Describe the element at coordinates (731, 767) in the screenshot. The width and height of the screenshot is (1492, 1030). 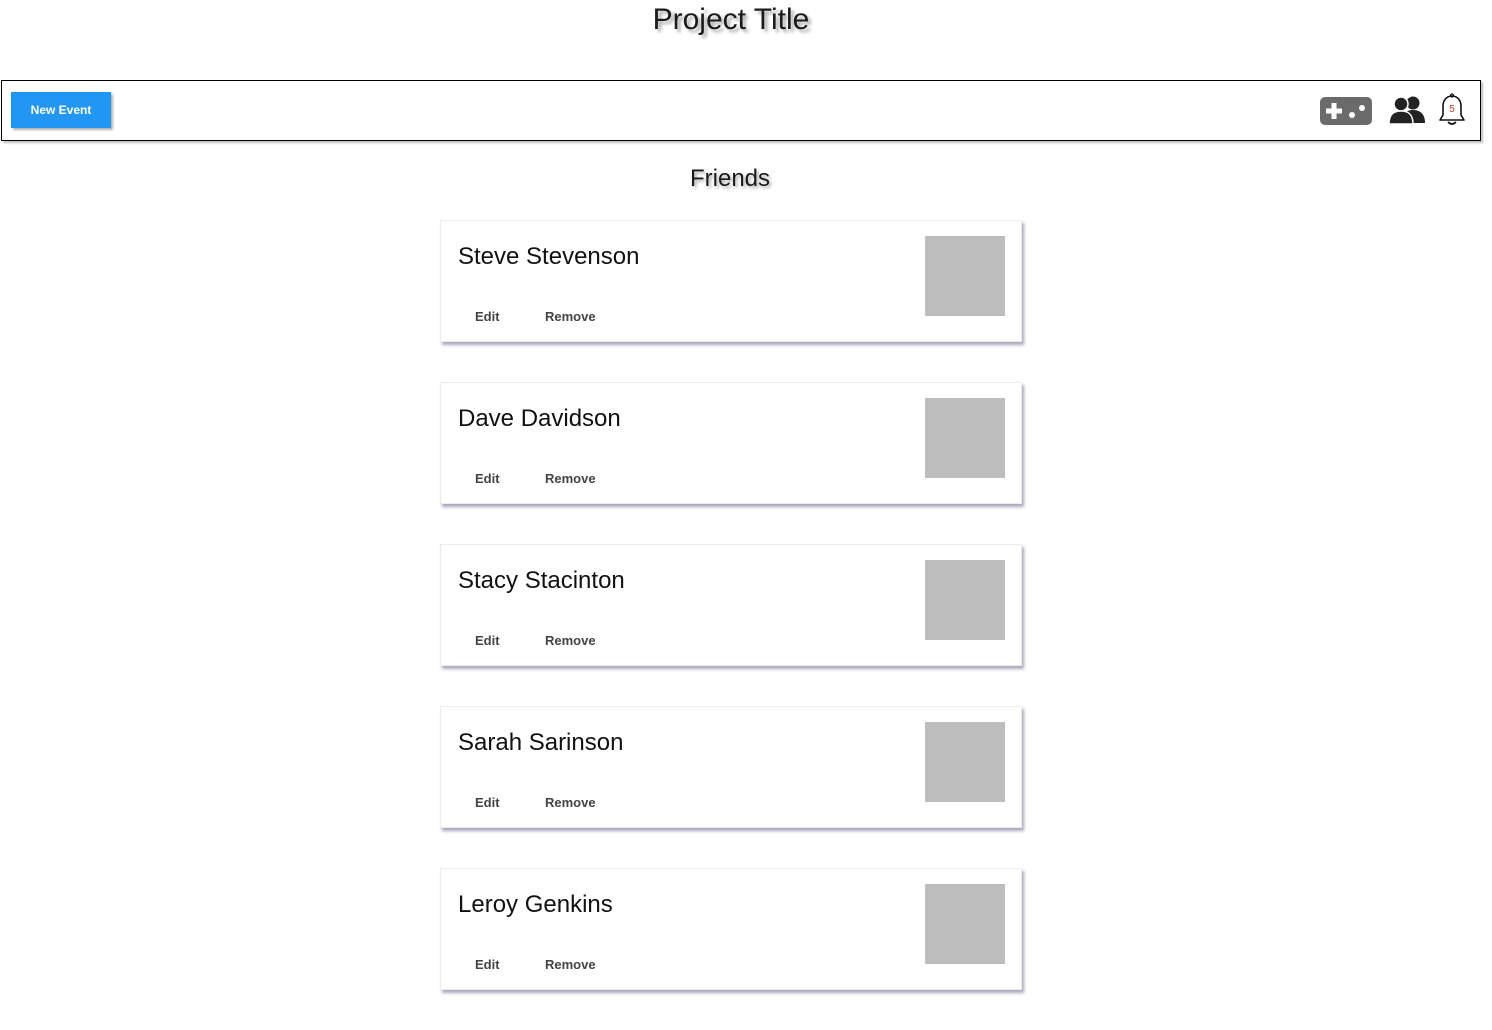
I see `friend-card: Sarah Sarinson Edit Remove` at that location.